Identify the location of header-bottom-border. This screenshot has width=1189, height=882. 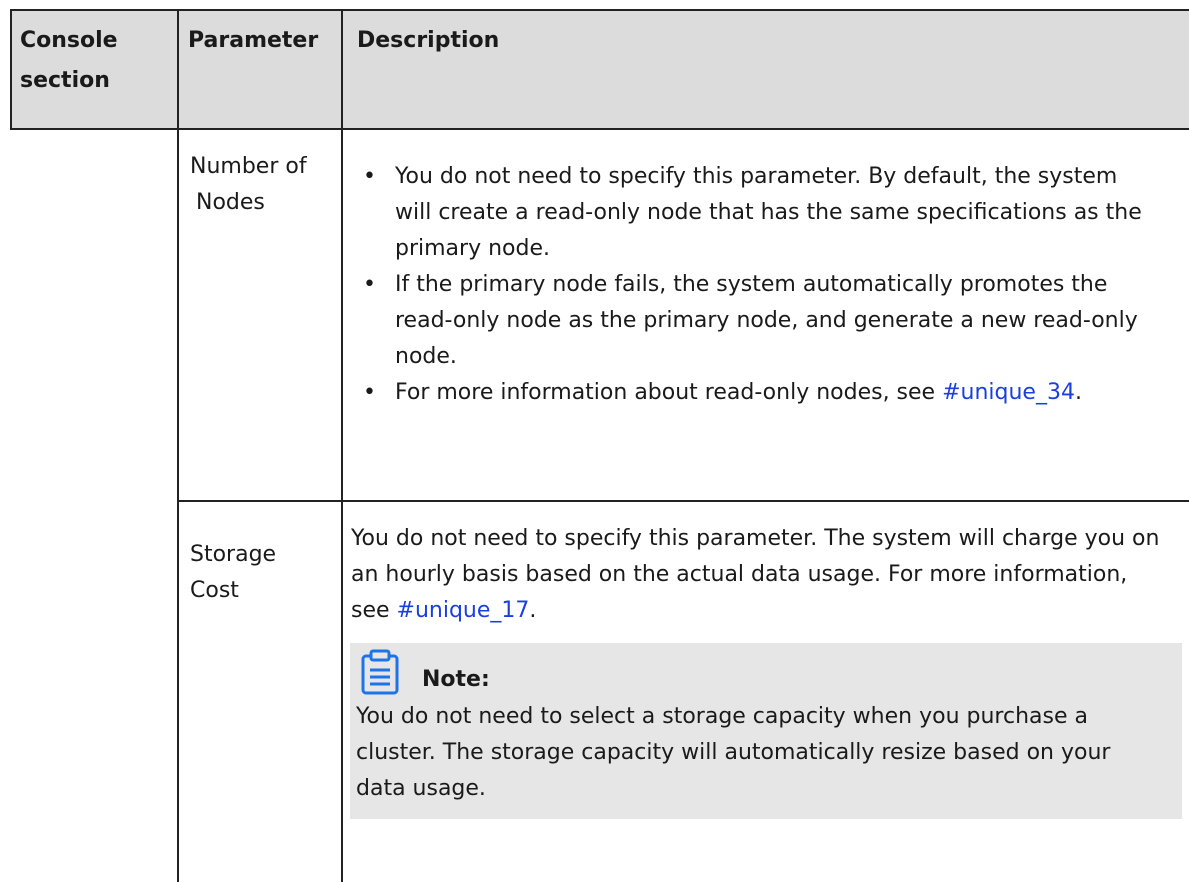
(599, 129).